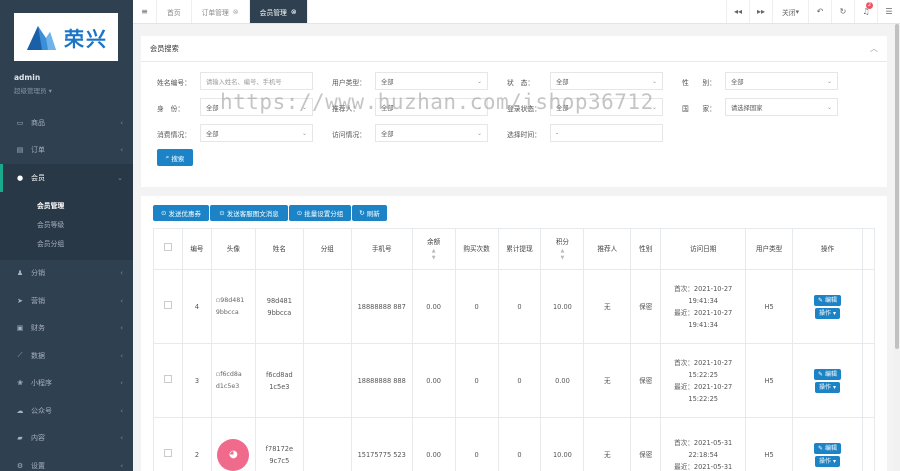 This screenshot has height=471, width=900. What do you see at coordinates (897, 186) in the screenshot?
I see `scrollbar-thumb` at bounding box center [897, 186].